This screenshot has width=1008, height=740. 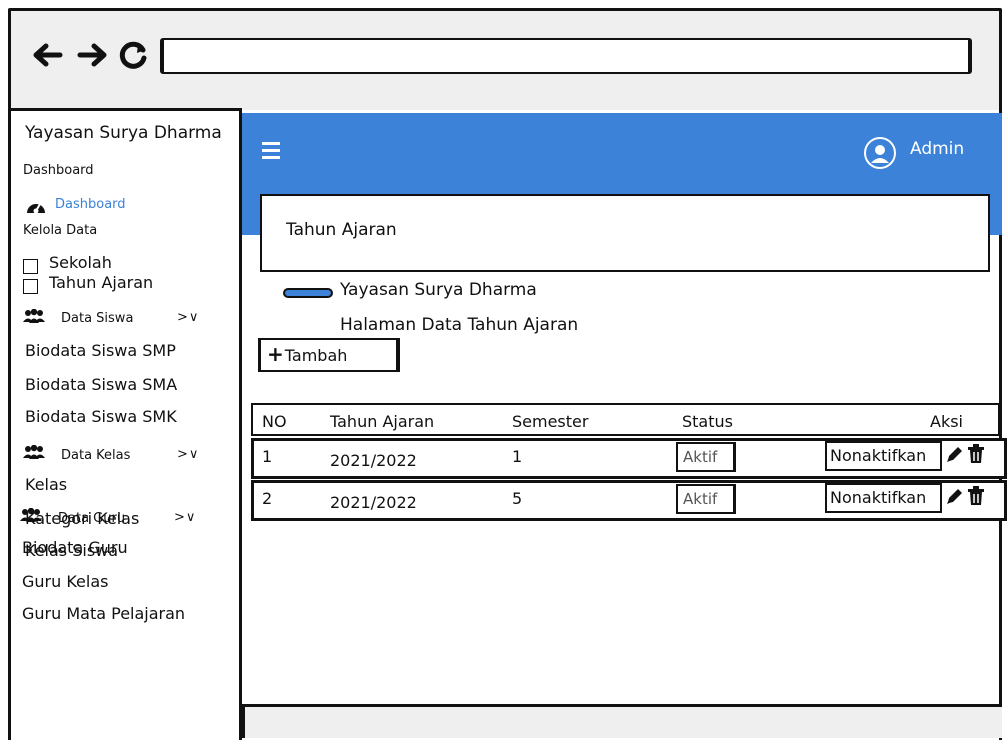 I want to click on section-dashboard-heading: Dashboard, so click(x=58, y=170).